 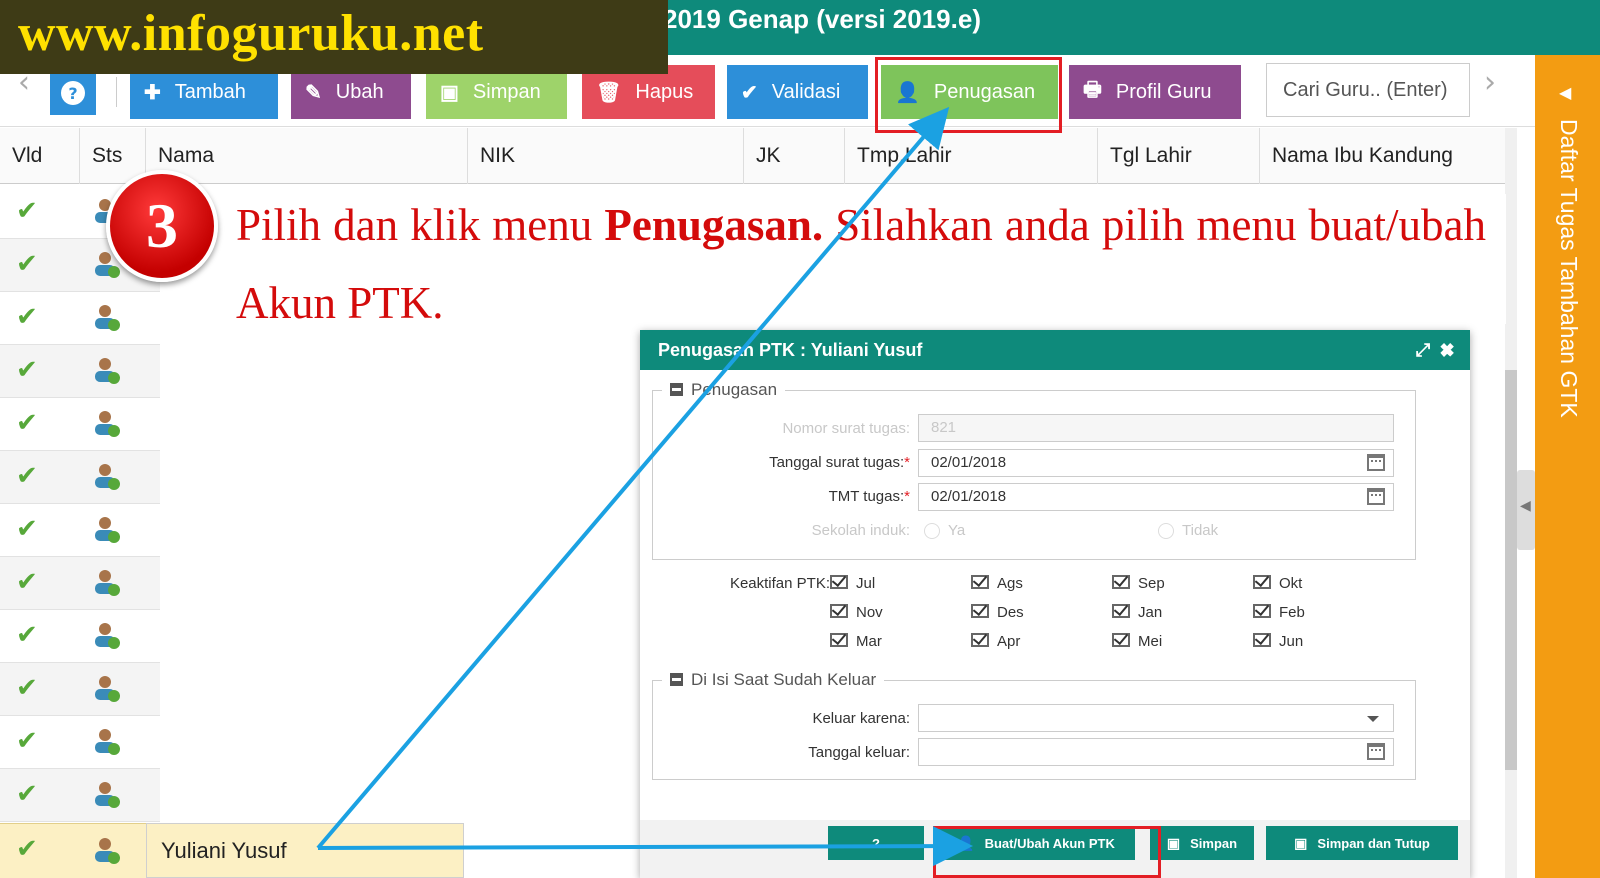 What do you see at coordinates (1156, 752) in the screenshot?
I see `tanggal-keluar-field` at bounding box center [1156, 752].